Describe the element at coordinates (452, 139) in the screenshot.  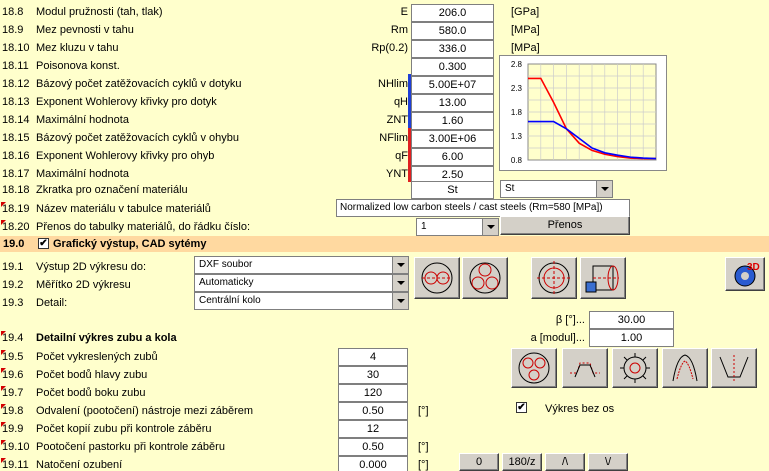
I see `param-value: 3.00E+06` at that location.